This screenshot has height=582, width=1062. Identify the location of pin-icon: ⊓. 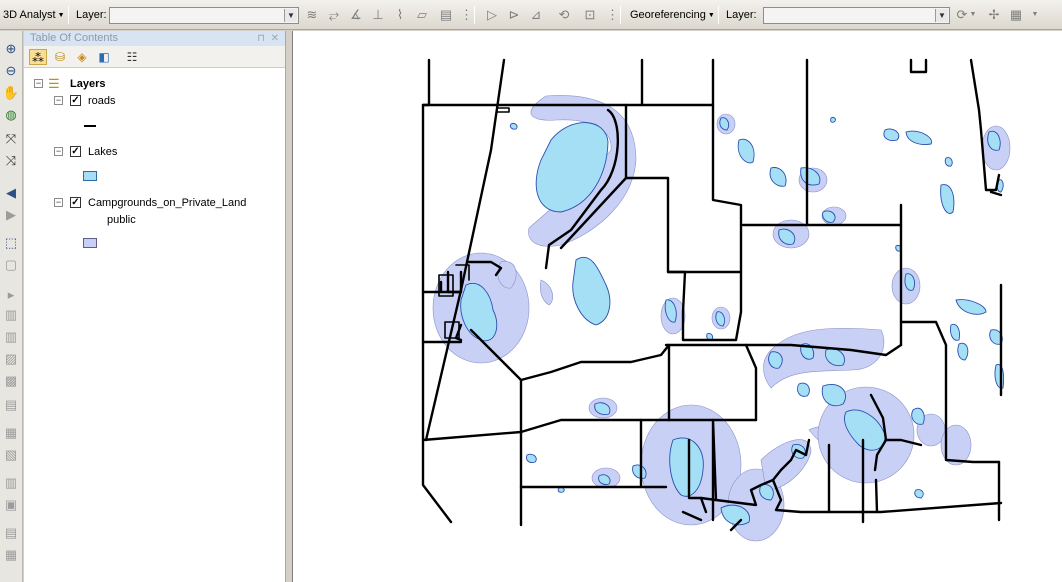
(261, 38).